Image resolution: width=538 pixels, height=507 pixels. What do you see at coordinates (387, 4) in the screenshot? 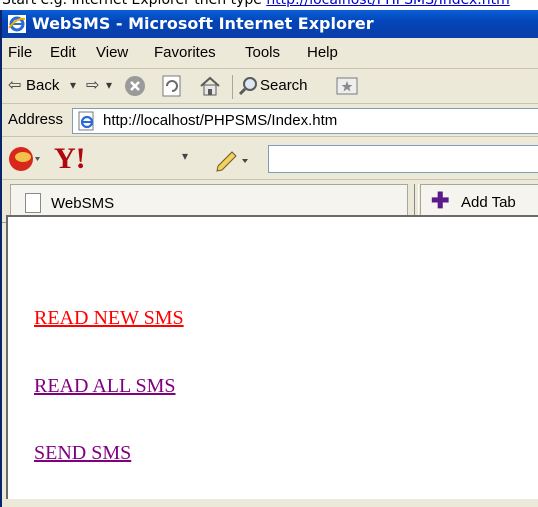
I see `caption-link: http://localhost/PHPSMS/Index.htm` at bounding box center [387, 4].